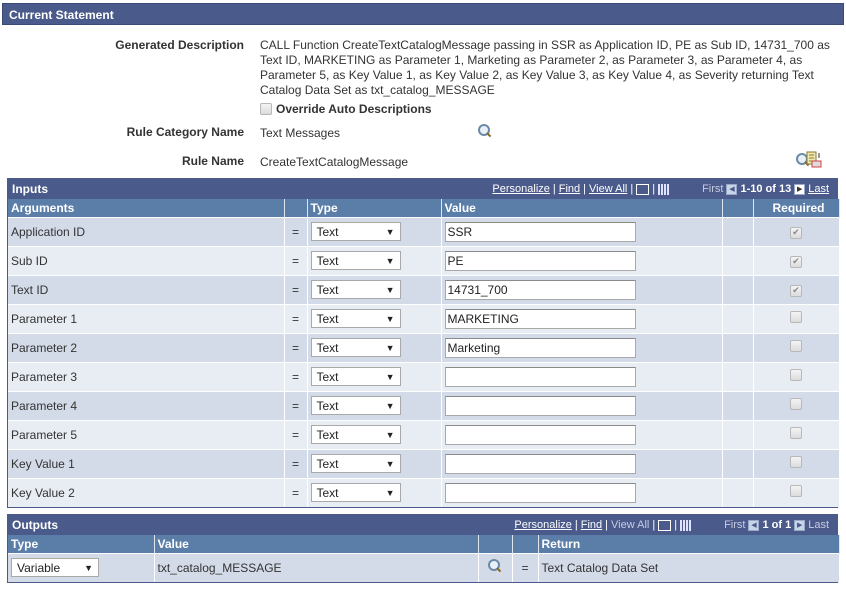 The width and height of the screenshot is (846, 592). Describe the element at coordinates (346, 109) in the screenshot. I see `override-auto-descriptions: Override Auto Descriptions` at that location.